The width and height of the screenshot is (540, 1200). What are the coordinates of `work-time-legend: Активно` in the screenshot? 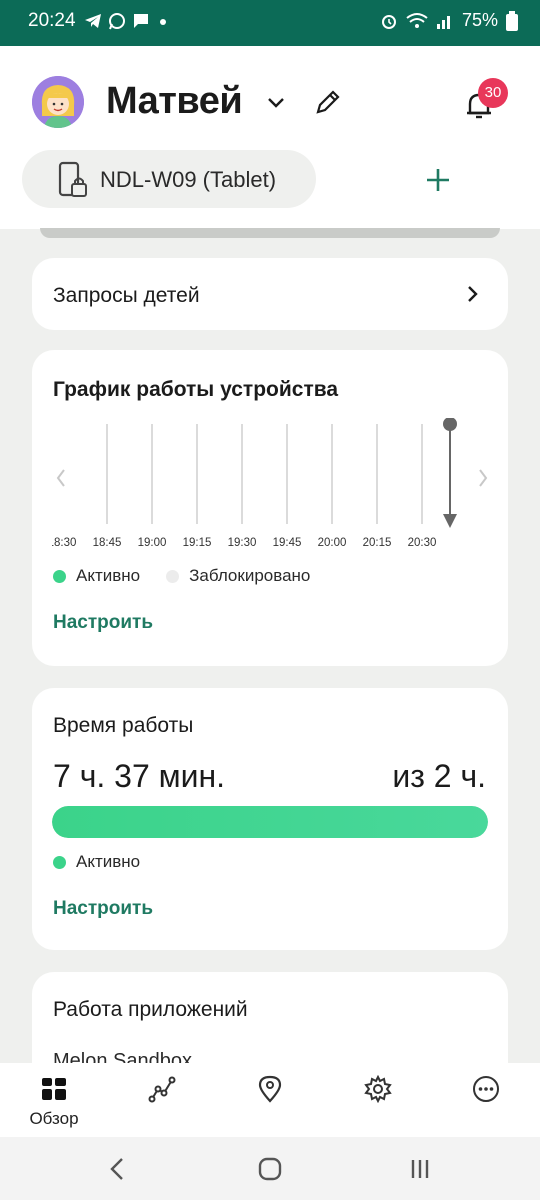 It's located at (96, 862).